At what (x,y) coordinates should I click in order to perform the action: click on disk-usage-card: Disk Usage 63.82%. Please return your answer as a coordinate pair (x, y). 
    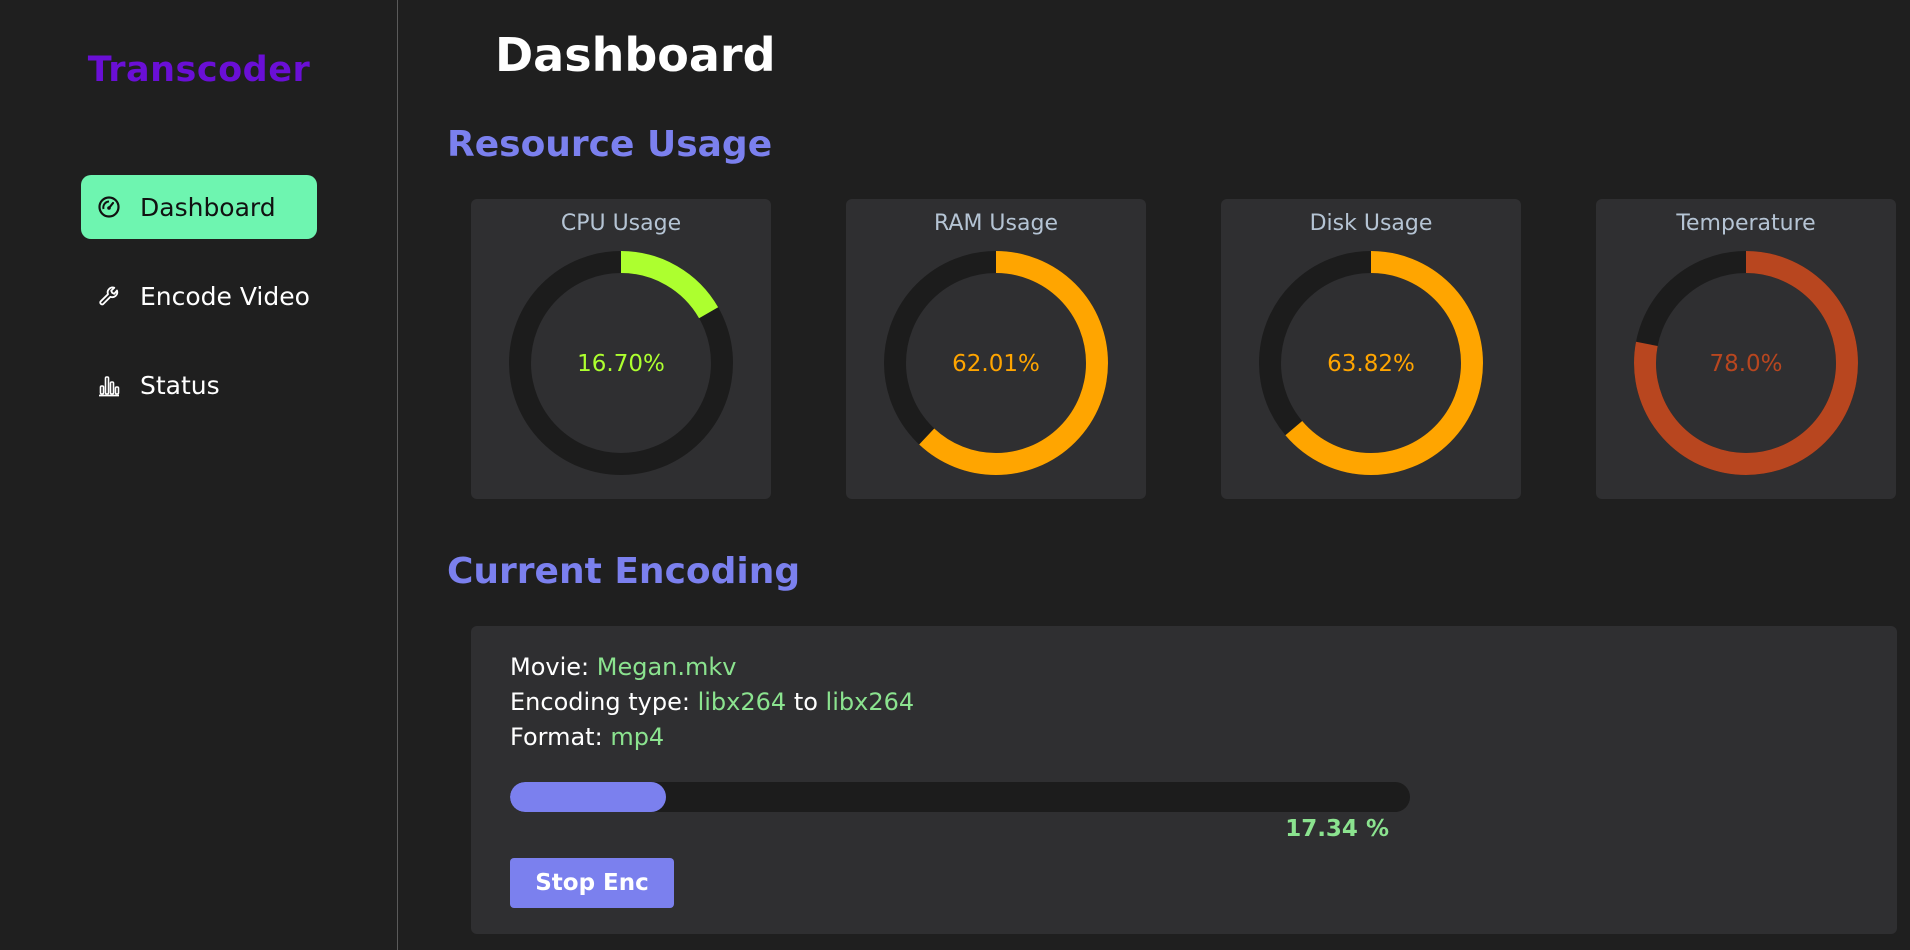
    Looking at the image, I should click on (1371, 349).